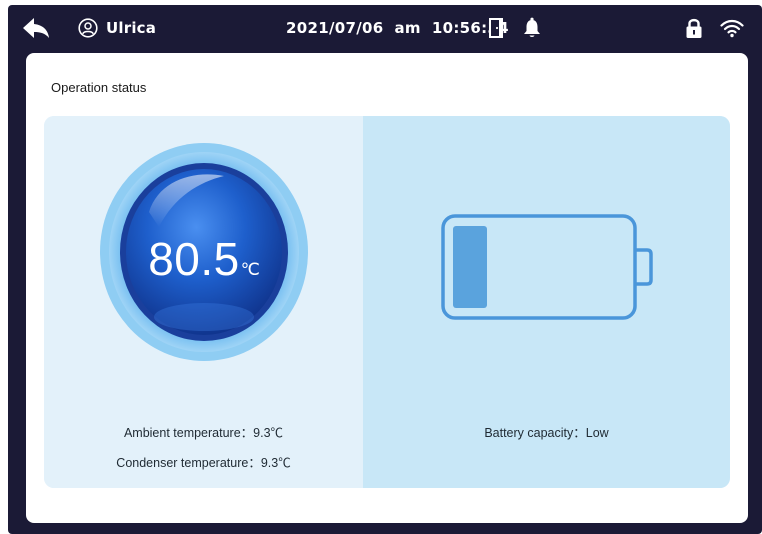 This screenshot has width=762, height=534. I want to click on battery-capacity-label: Battery capacity：Low, so click(546, 433).